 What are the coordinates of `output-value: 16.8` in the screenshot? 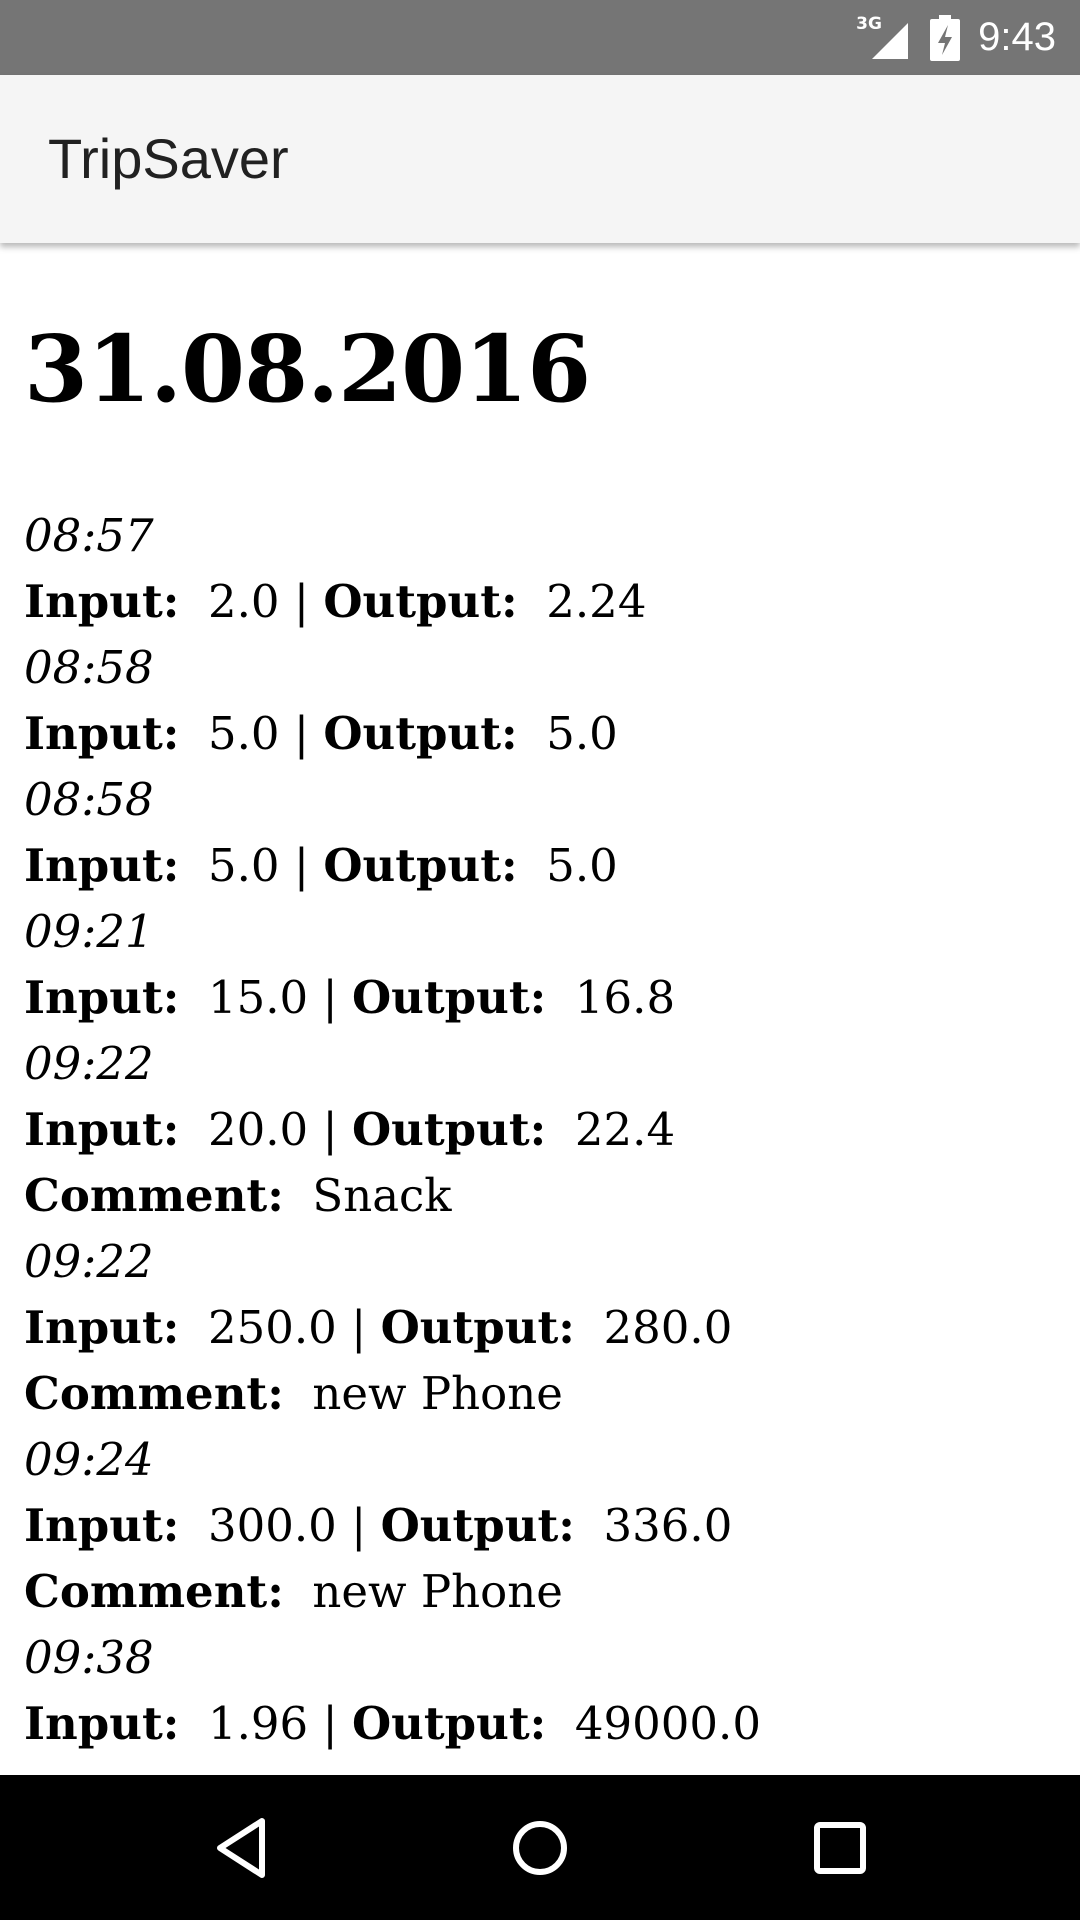 It's located at (625, 997).